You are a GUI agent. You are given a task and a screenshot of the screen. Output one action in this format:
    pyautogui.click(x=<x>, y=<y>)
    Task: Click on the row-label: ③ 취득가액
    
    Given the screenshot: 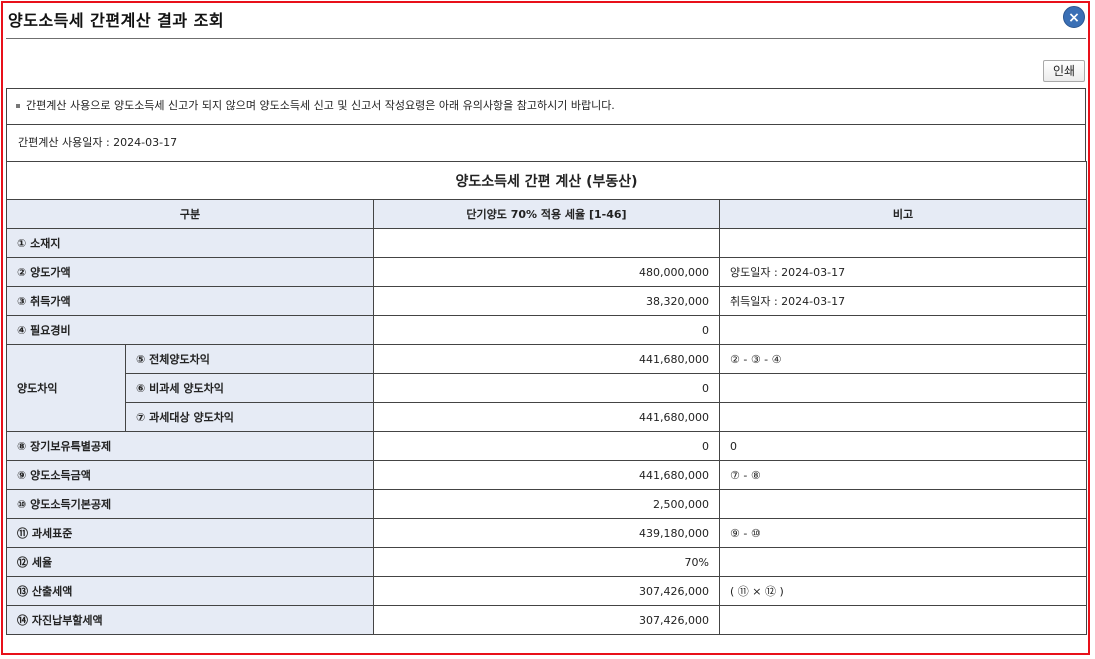 What is the action you would take?
    pyautogui.click(x=190, y=301)
    